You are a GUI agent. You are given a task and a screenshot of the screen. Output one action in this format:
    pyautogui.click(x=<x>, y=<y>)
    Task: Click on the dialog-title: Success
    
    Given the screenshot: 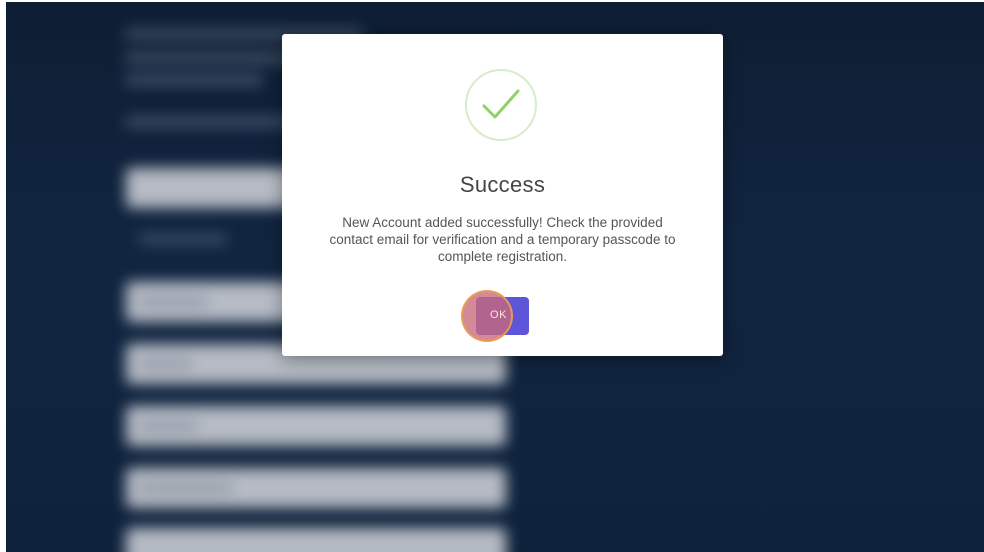 What is the action you would take?
    pyautogui.click(x=502, y=184)
    